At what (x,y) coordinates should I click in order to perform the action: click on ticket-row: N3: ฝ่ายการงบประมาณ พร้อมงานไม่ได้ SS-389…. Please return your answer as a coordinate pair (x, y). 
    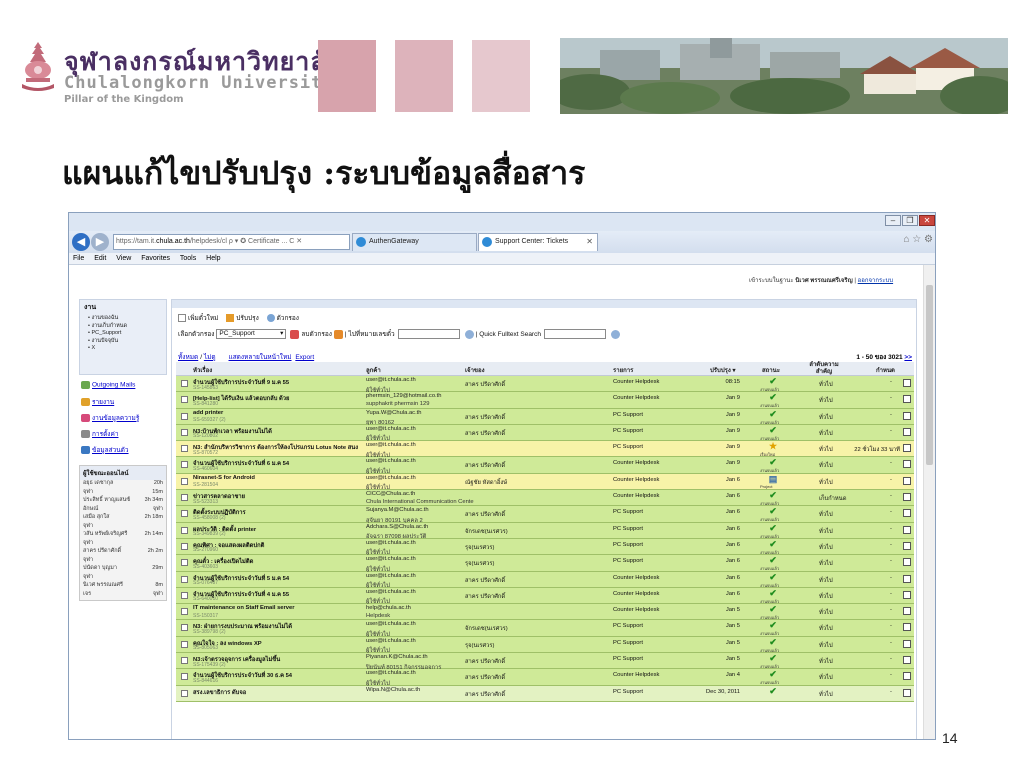
    Looking at the image, I should click on (545, 629).